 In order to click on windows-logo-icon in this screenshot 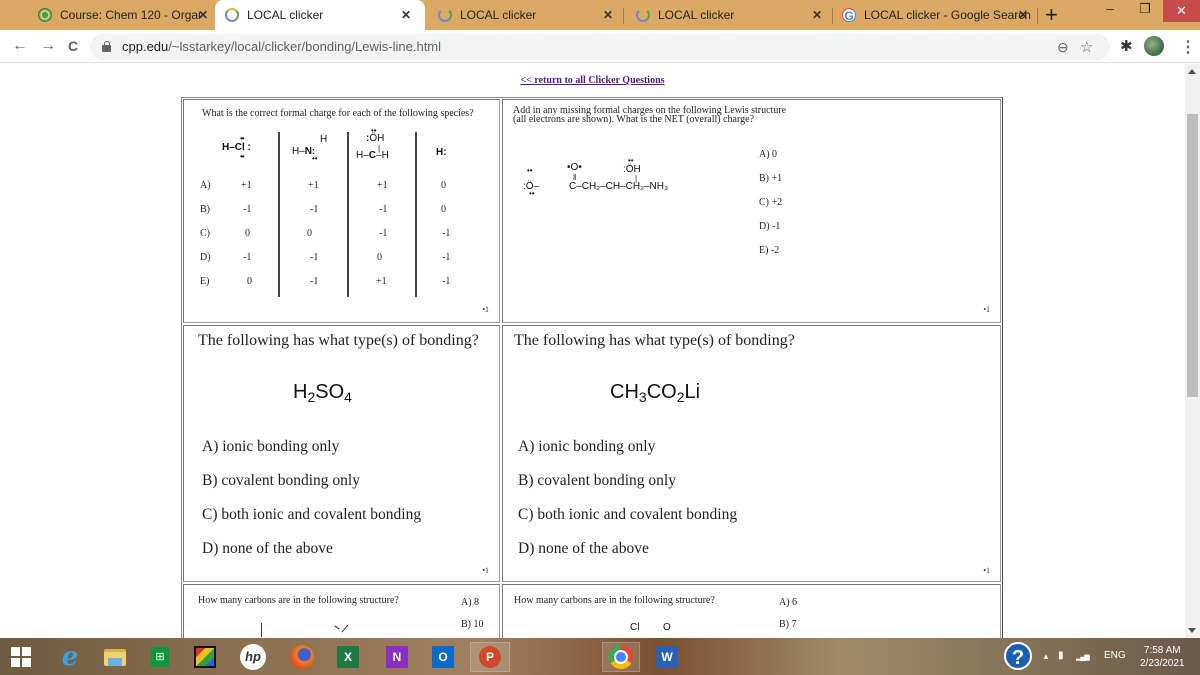, I will do `click(21, 657)`.